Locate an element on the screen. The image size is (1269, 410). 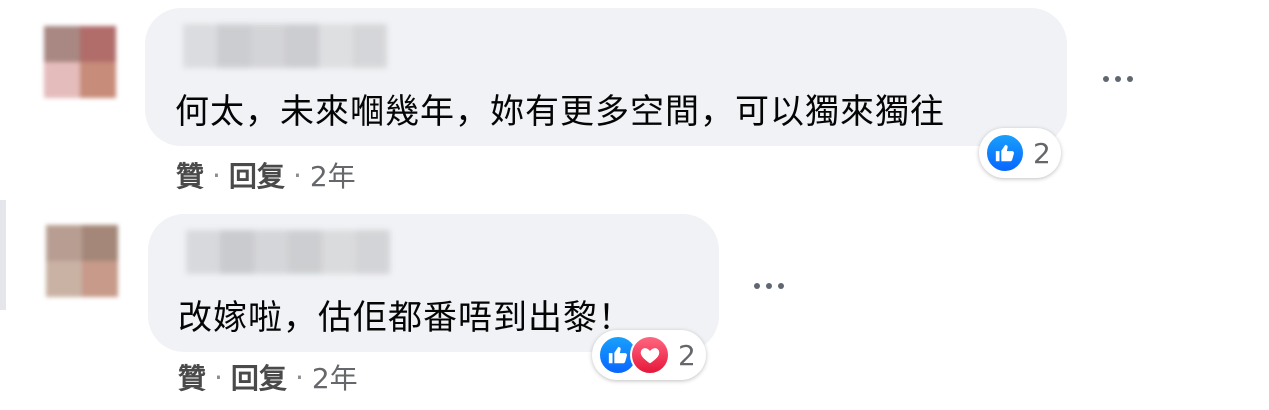
love-icon is located at coordinates (650, 355).